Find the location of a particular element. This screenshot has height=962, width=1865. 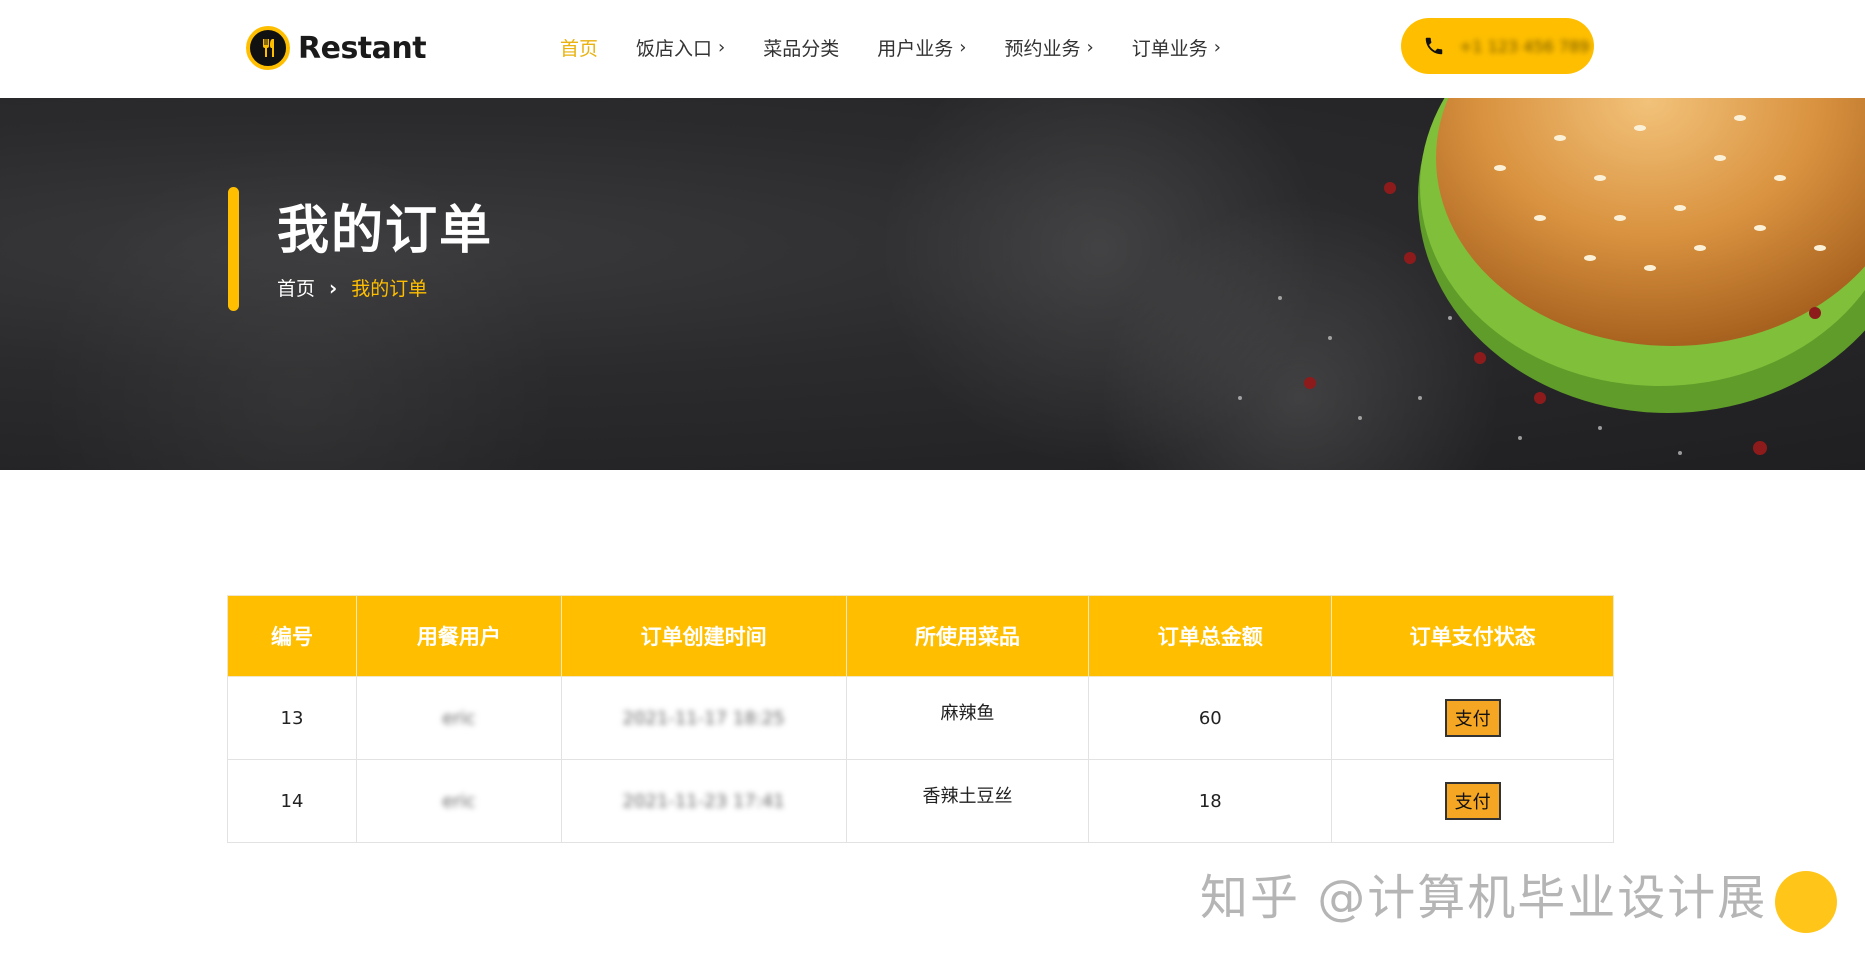

nav-item-restaurant-entry: 饭店入口 › is located at coordinates (680, 47).